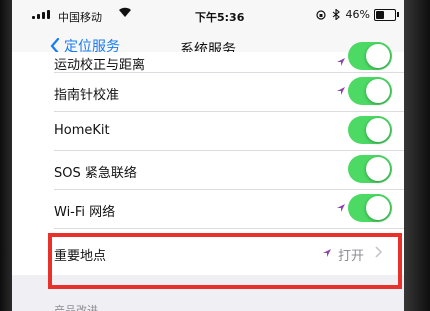  What do you see at coordinates (100, 65) in the screenshot?
I see `row-label: 运动校正与距离` at bounding box center [100, 65].